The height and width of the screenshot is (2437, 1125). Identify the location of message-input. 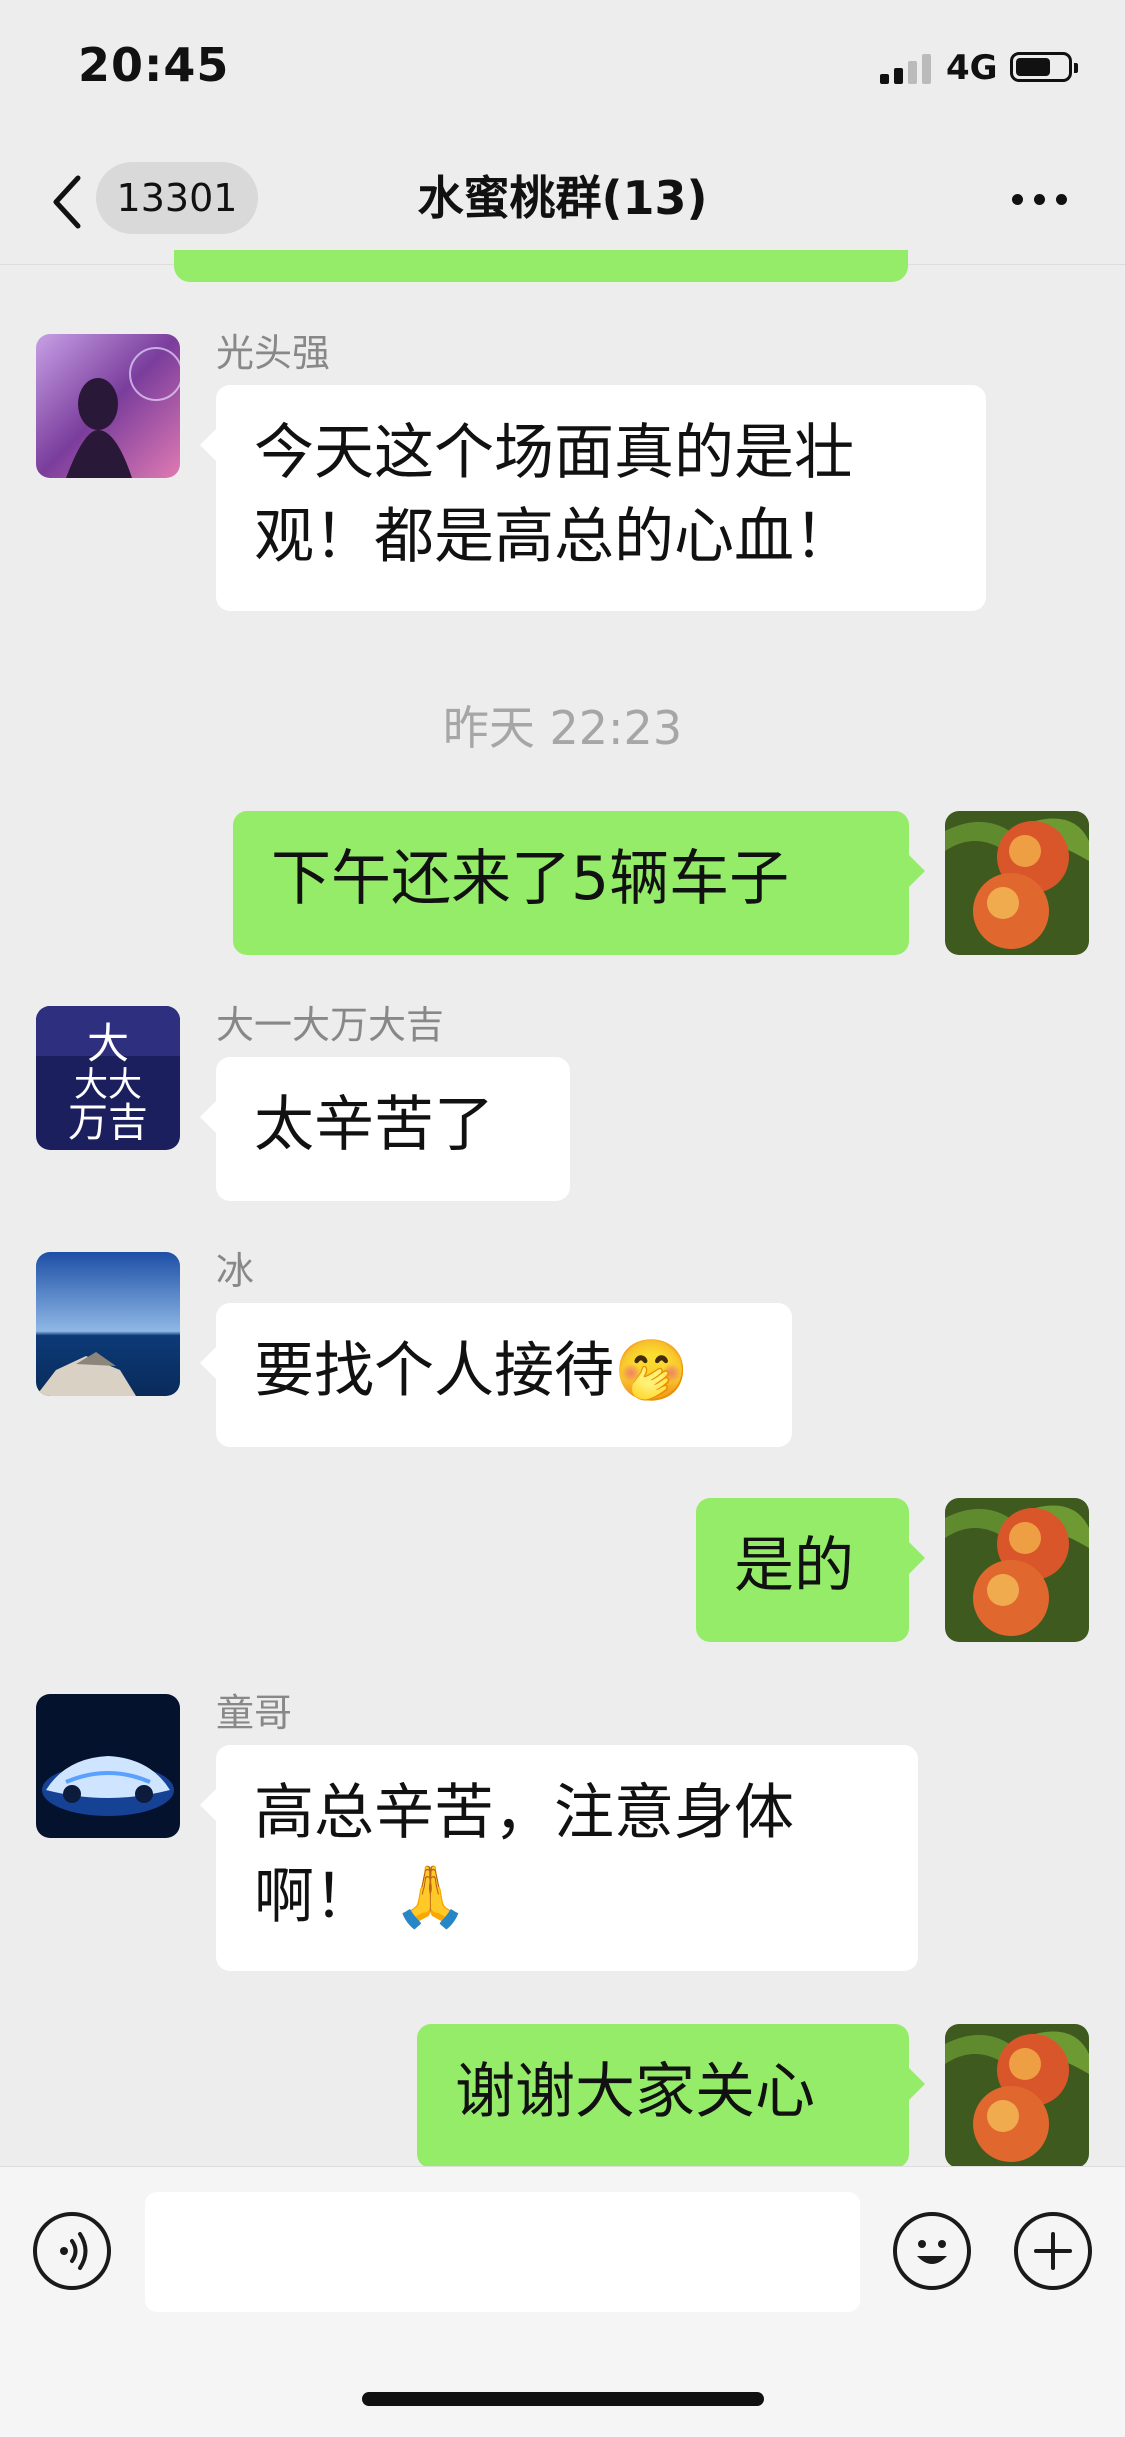
(502, 2252).